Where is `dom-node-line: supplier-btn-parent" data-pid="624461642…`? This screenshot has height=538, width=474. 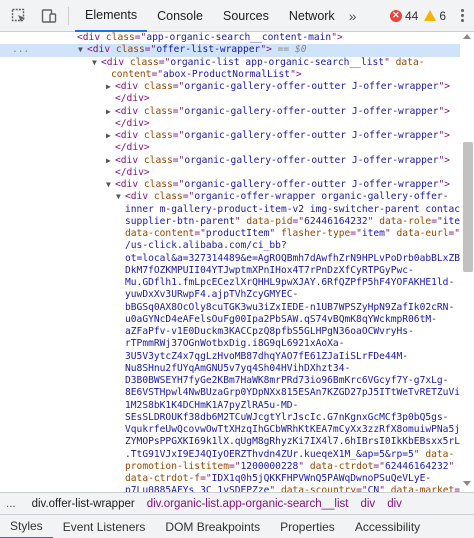 dom-node-line: supplier-btn-parent" data-pid="624461642… is located at coordinates (230, 222).